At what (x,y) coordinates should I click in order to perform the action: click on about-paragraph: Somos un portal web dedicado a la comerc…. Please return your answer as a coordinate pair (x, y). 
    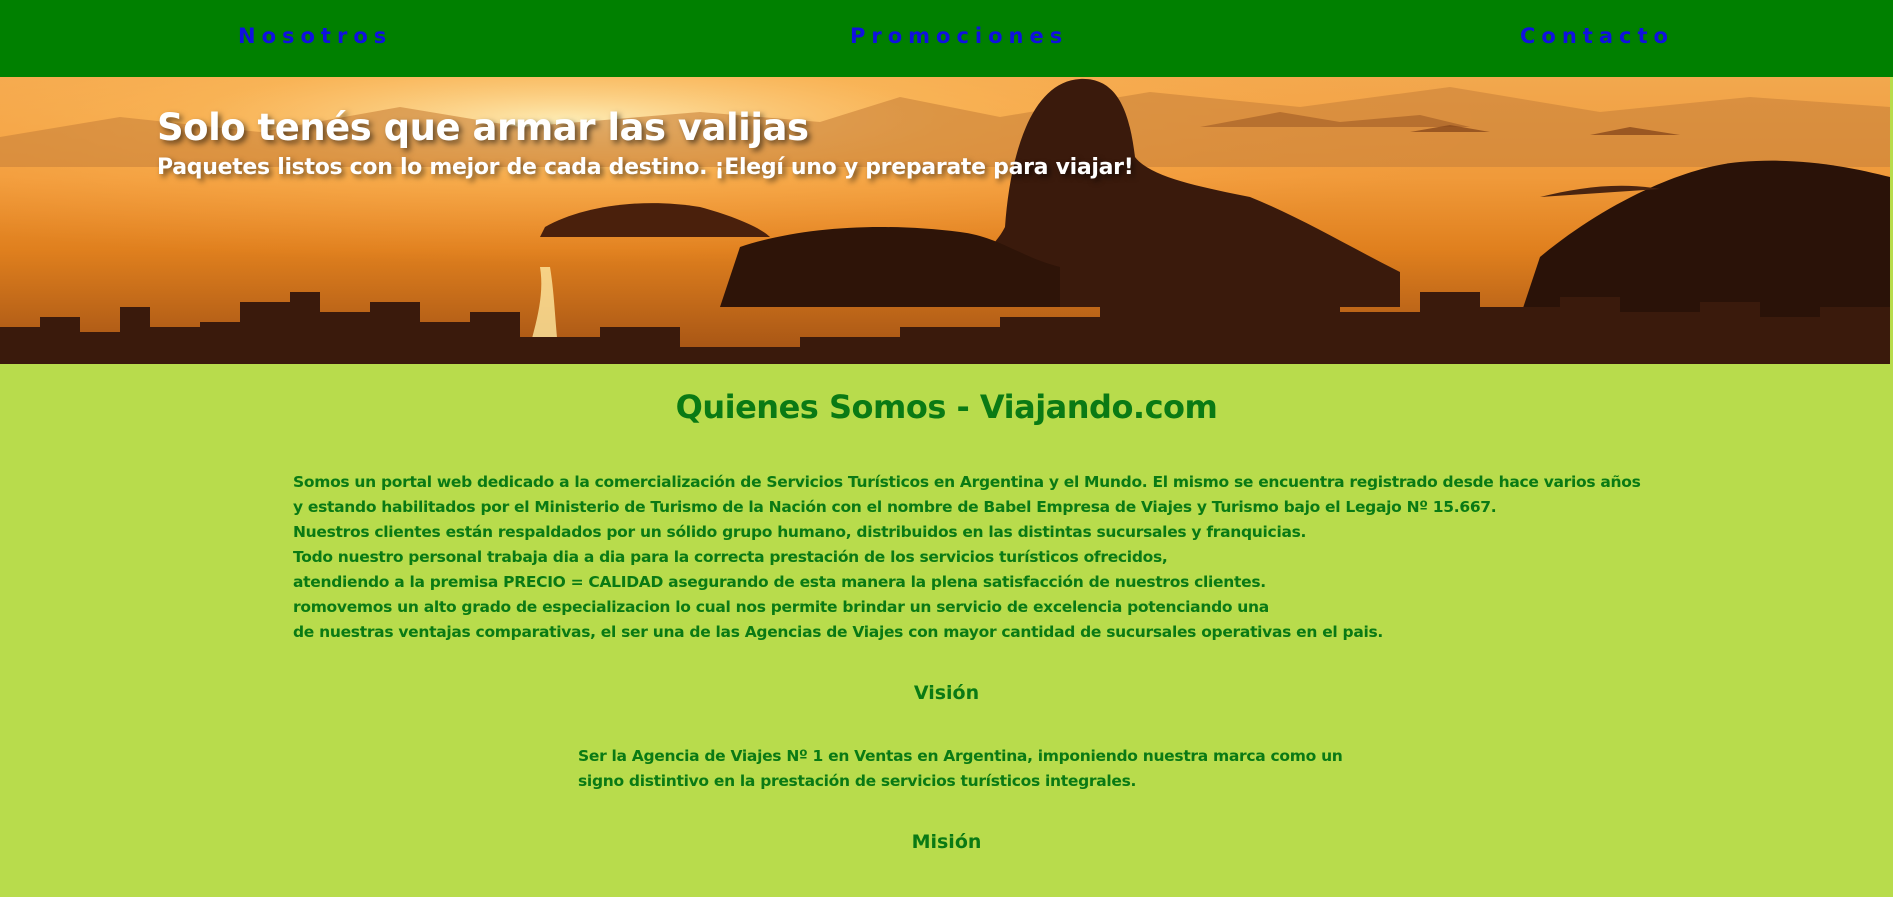
    Looking at the image, I should click on (967, 557).